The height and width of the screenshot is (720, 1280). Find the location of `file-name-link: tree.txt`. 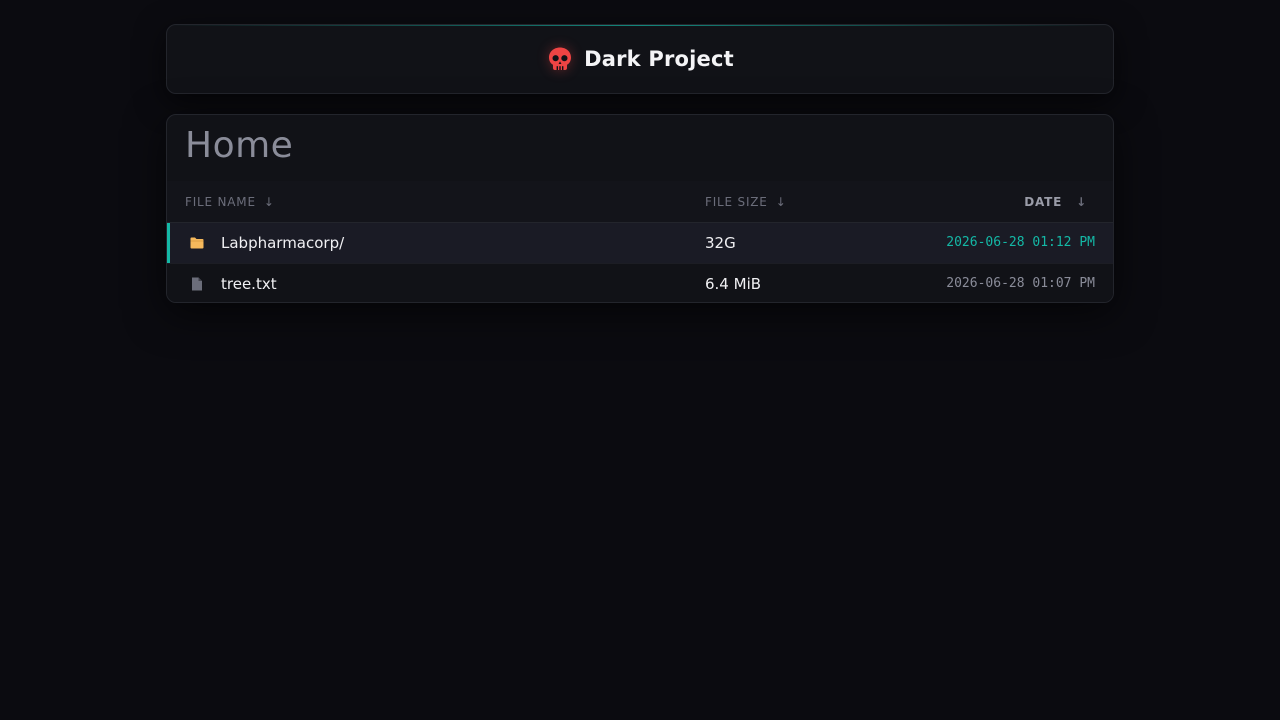

file-name-link: tree.txt is located at coordinates (249, 284).